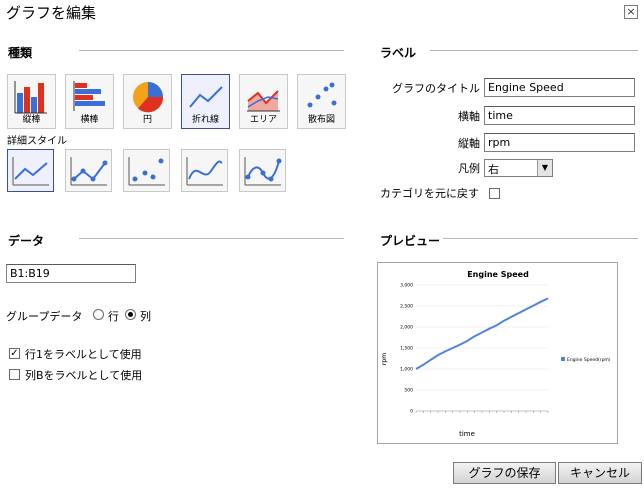 This screenshot has height=489, width=644. Describe the element at coordinates (469, 168) in the screenshot. I see `legend-label: 凡例` at that location.